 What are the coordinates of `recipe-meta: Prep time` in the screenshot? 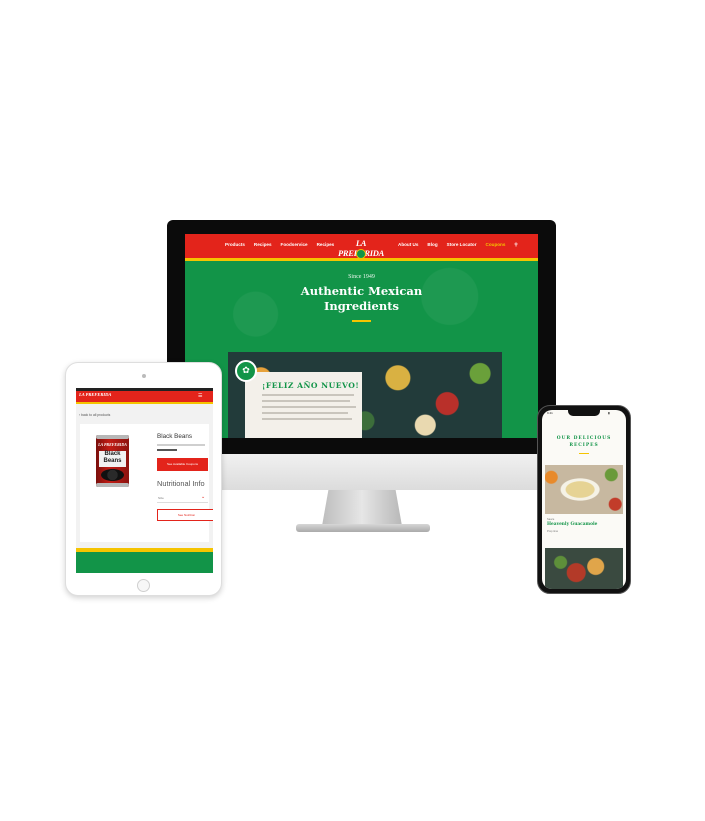 It's located at (553, 531).